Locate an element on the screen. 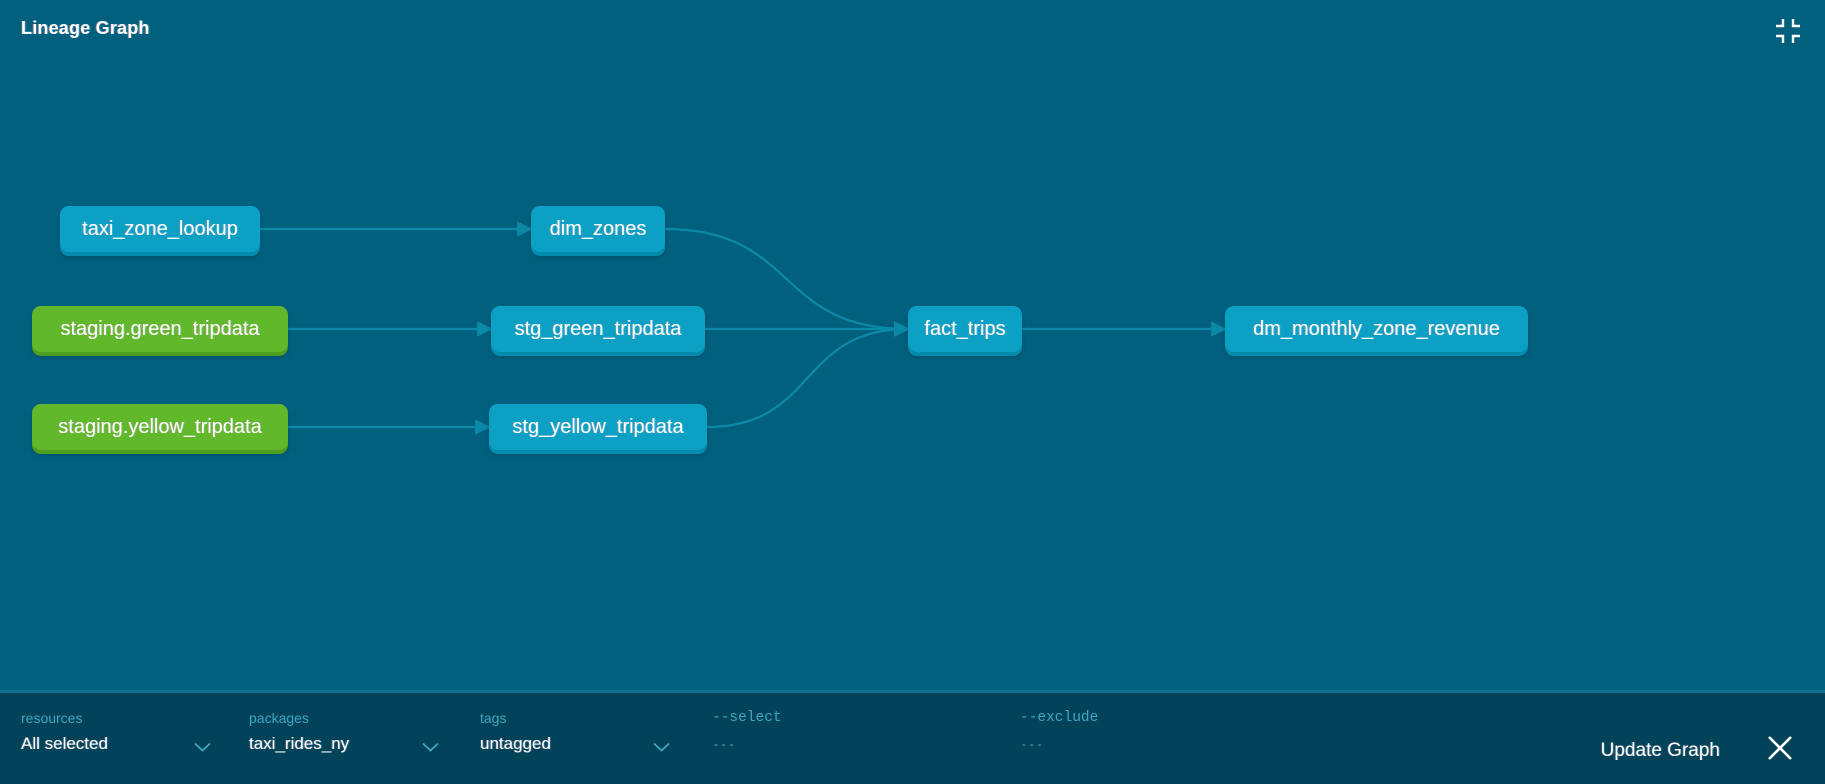 Image resolution: width=1825 pixels, height=784 pixels. graph-node-label: stg_green_tripdata is located at coordinates (598, 329).